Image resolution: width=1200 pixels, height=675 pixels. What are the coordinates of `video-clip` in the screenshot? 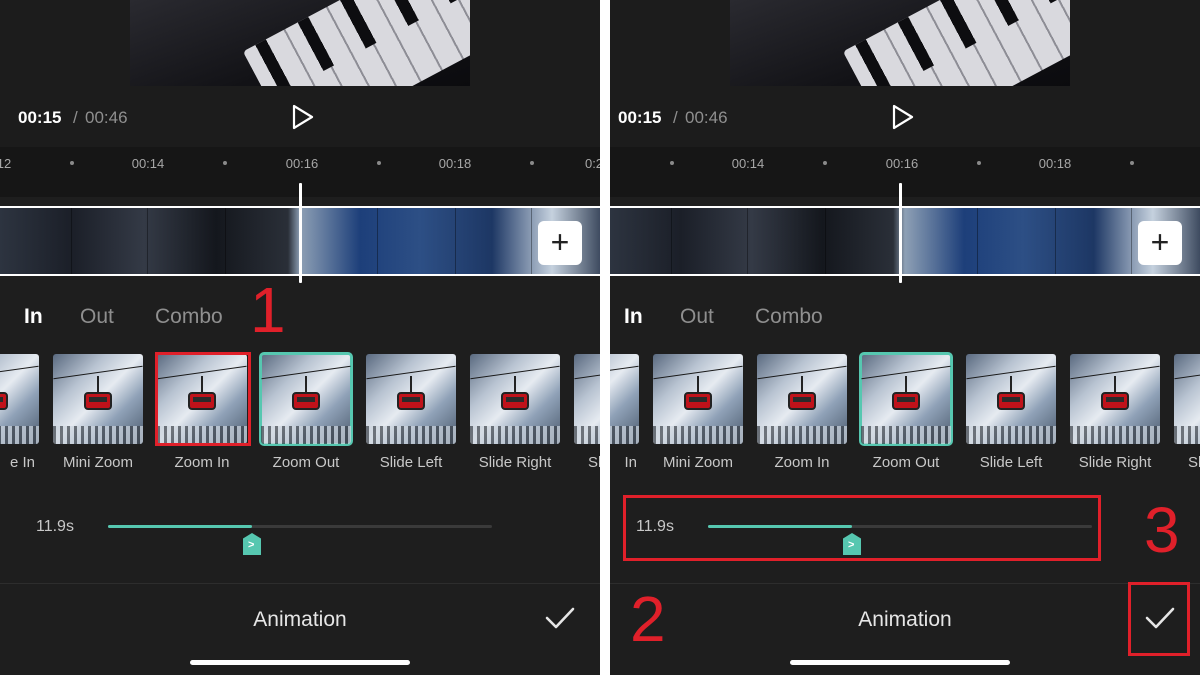 It's located at (905, 241).